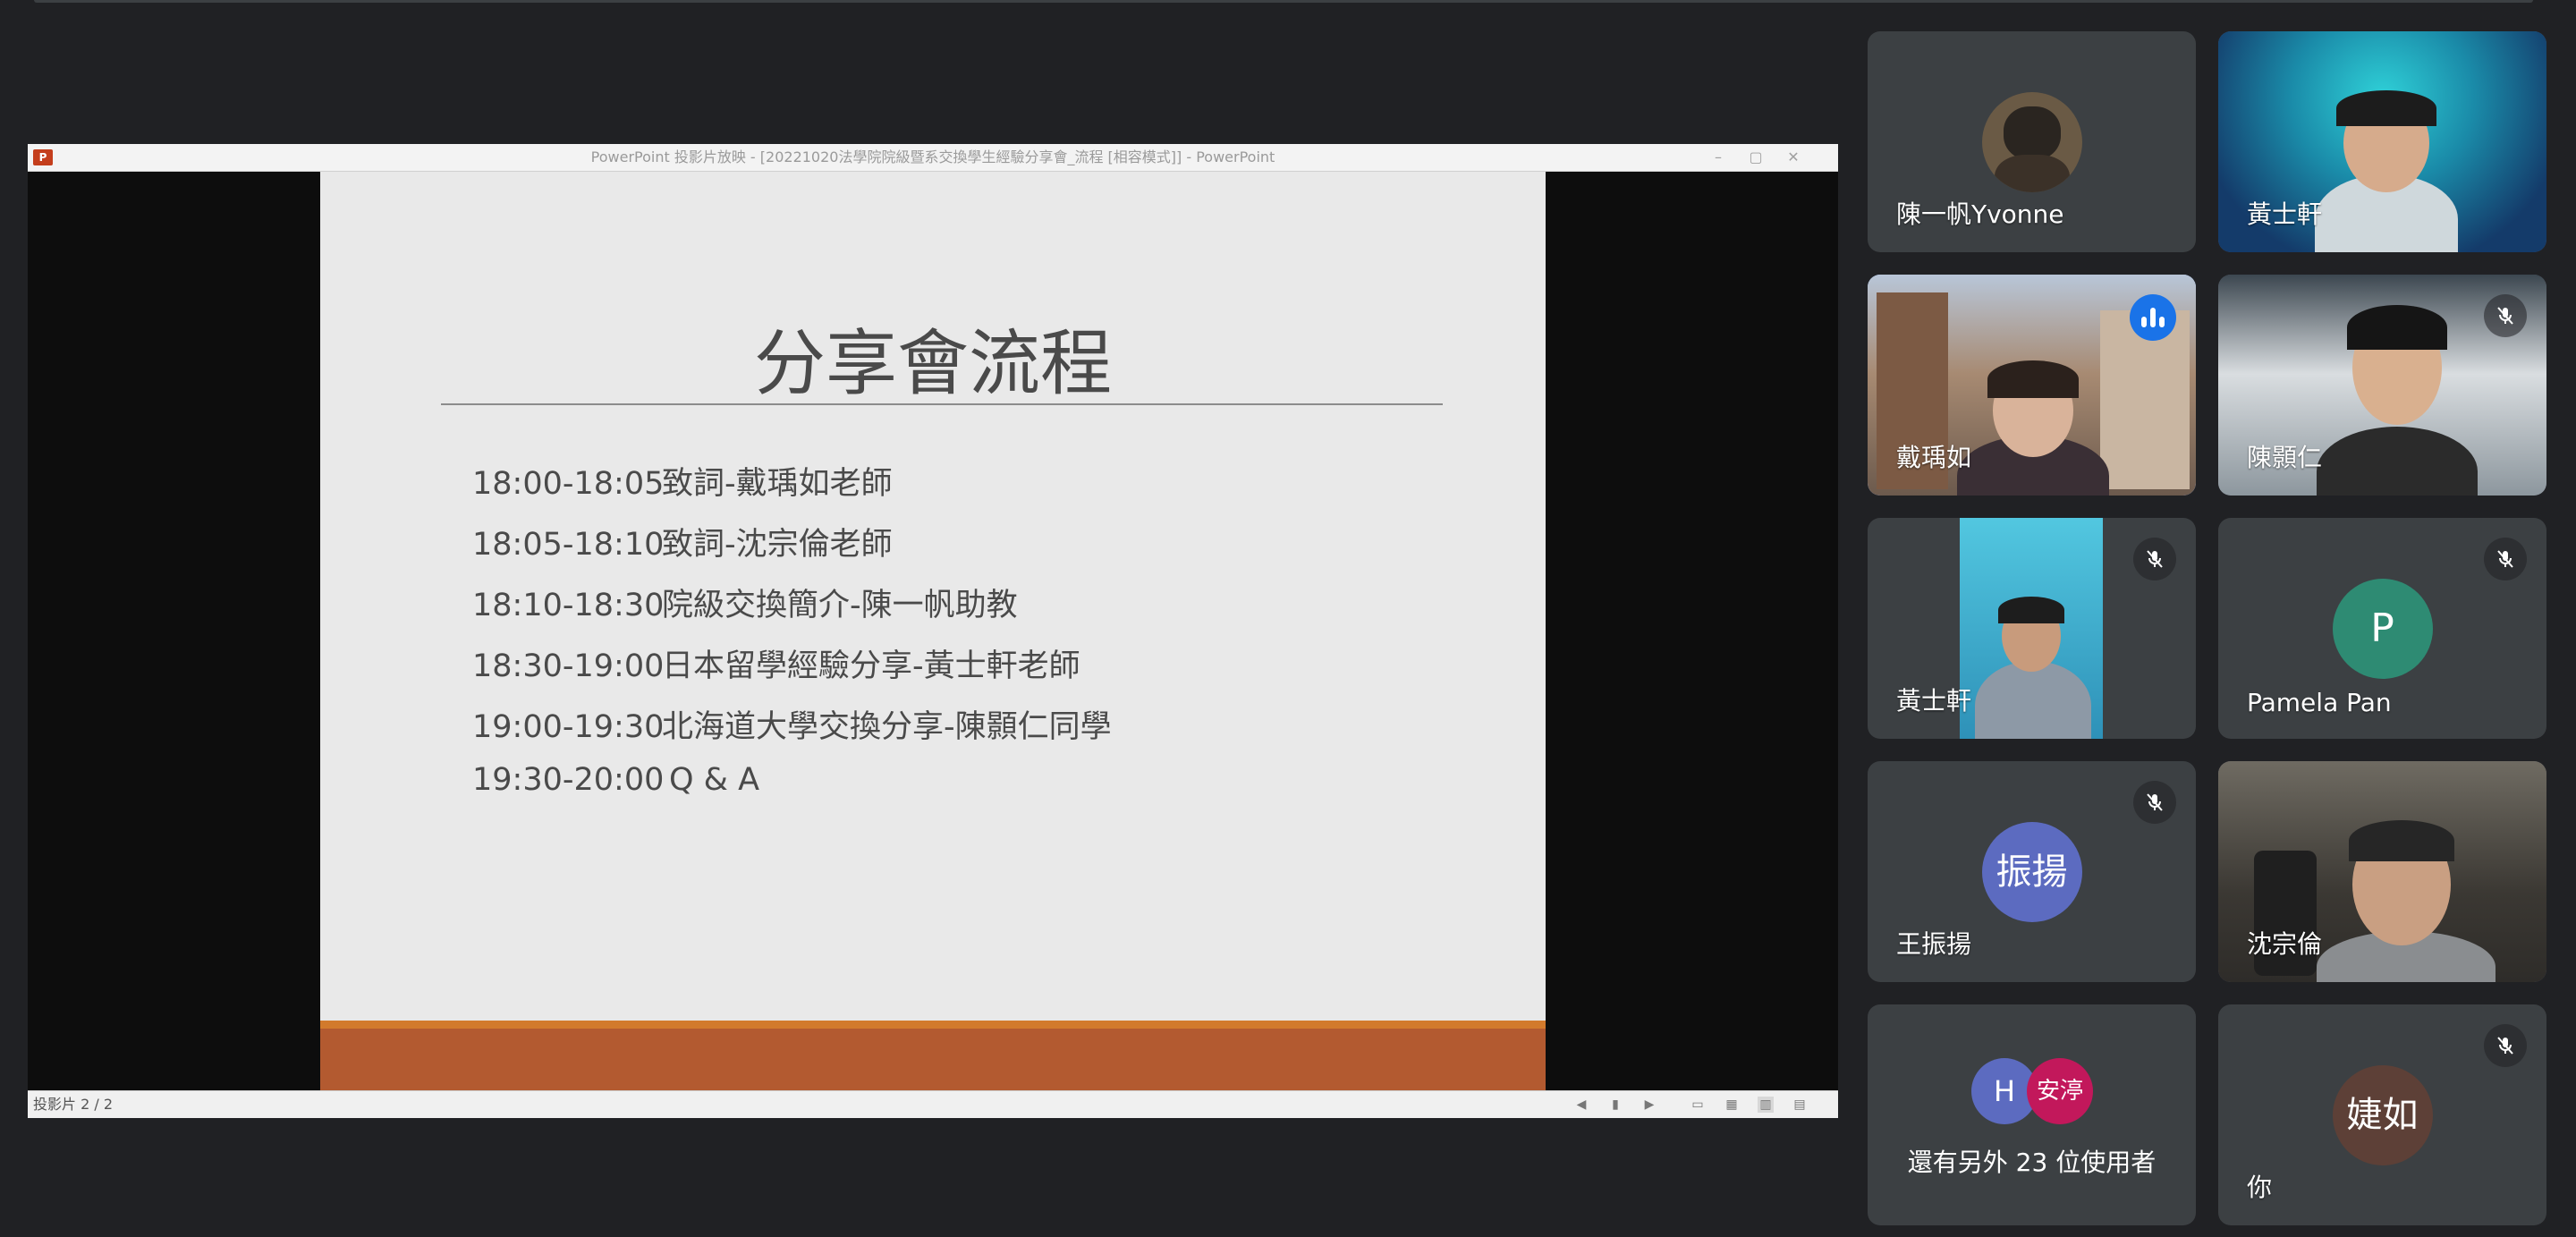 This screenshot has width=2576, height=1237. Describe the element at coordinates (2032, 173) in the screenshot. I see `avatar-photo-body` at that location.